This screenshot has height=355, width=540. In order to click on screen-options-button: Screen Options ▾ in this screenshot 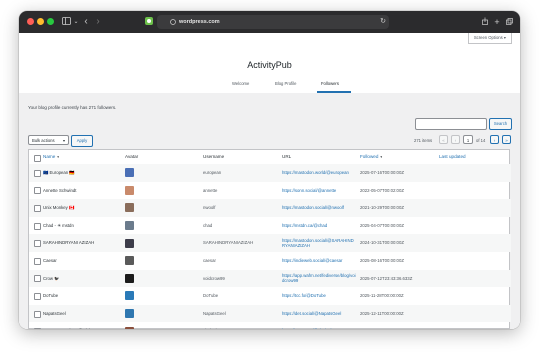, I will do `click(489, 38)`.